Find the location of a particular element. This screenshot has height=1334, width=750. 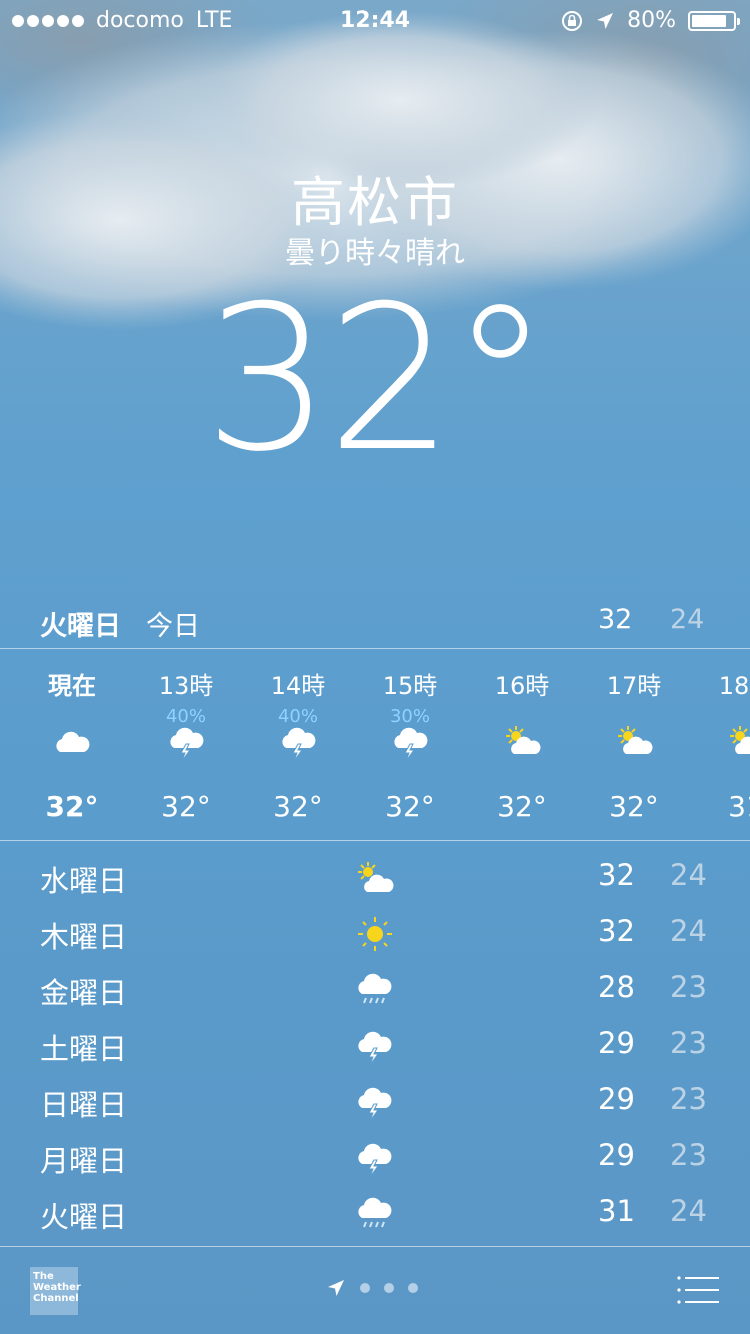

day-name: 木曜日 is located at coordinates (84, 937).